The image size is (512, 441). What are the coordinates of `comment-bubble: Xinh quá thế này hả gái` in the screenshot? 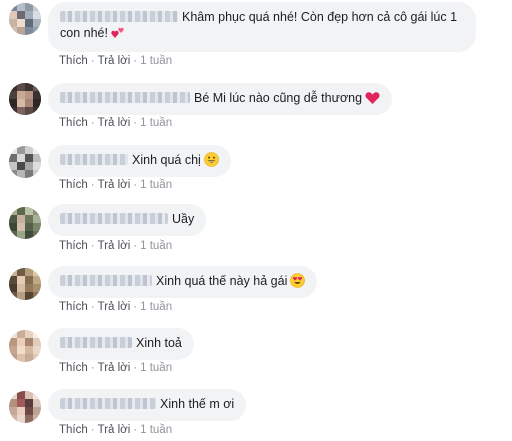 It's located at (183, 282).